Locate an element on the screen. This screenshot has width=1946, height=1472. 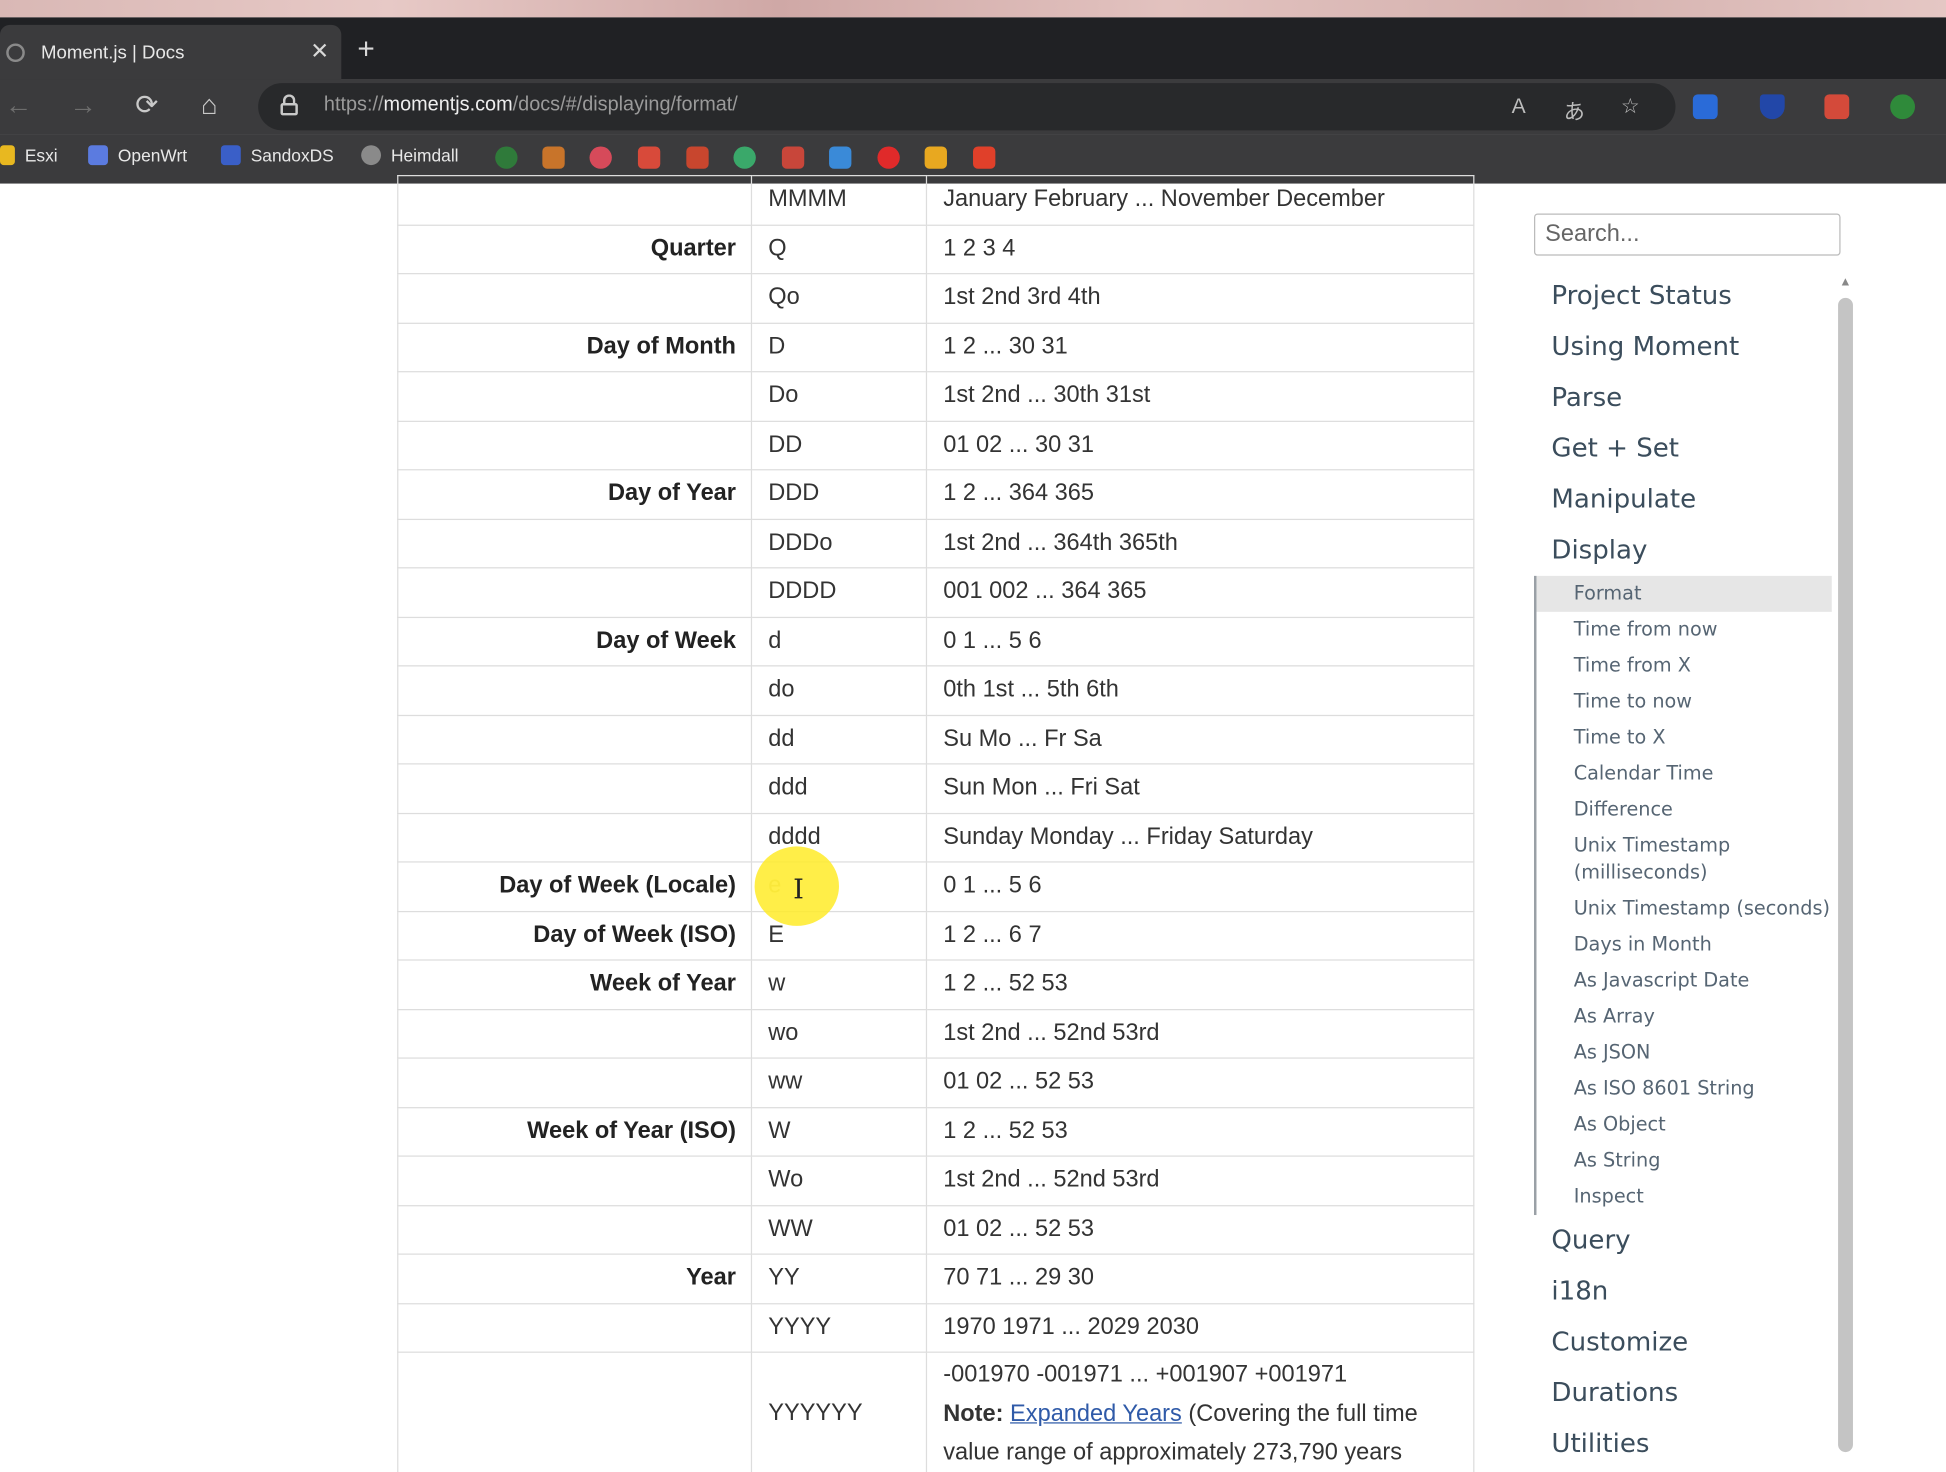
category-cell: Day of Week is located at coordinates (575, 641).